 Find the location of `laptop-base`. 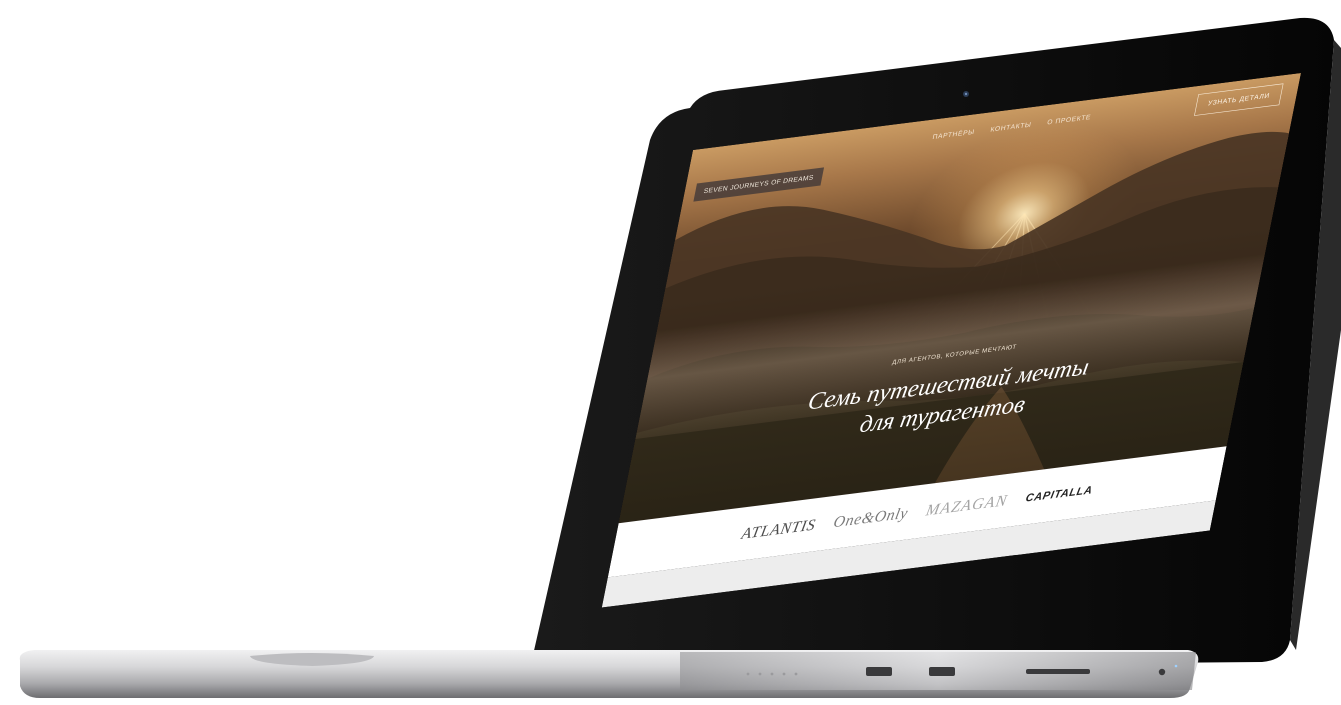

laptop-base is located at coordinates (609, 674).